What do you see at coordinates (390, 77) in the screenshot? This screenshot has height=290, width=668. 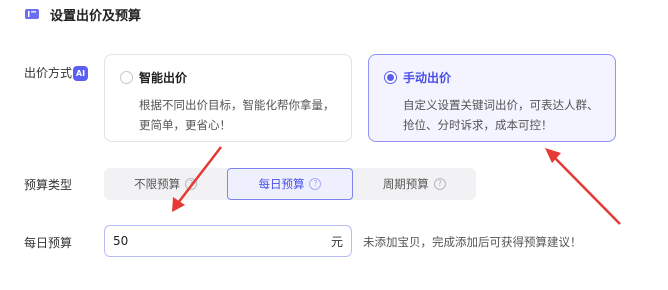 I see `manual-bid-radio` at bounding box center [390, 77].